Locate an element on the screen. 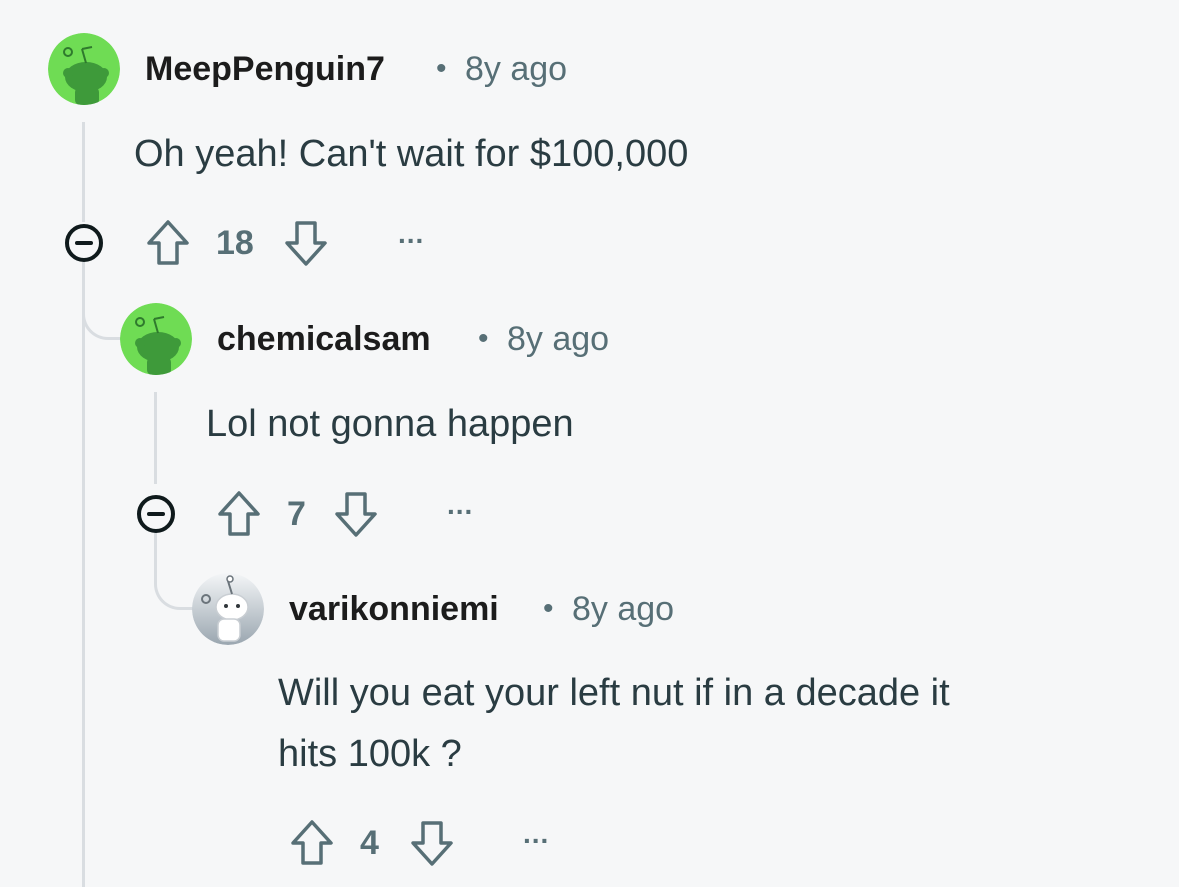 This screenshot has width=1179, height=887. comment-body: Oh yeah! Can't wait for $100,000 is located at coordinates (411, 154).